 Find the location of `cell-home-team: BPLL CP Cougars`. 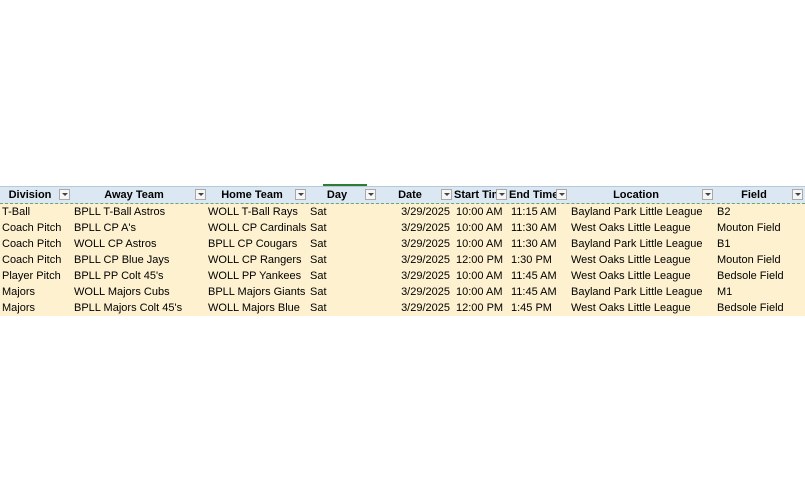

cell-home-team: BPLL CP Cougars is located at coordinates (258, 244).